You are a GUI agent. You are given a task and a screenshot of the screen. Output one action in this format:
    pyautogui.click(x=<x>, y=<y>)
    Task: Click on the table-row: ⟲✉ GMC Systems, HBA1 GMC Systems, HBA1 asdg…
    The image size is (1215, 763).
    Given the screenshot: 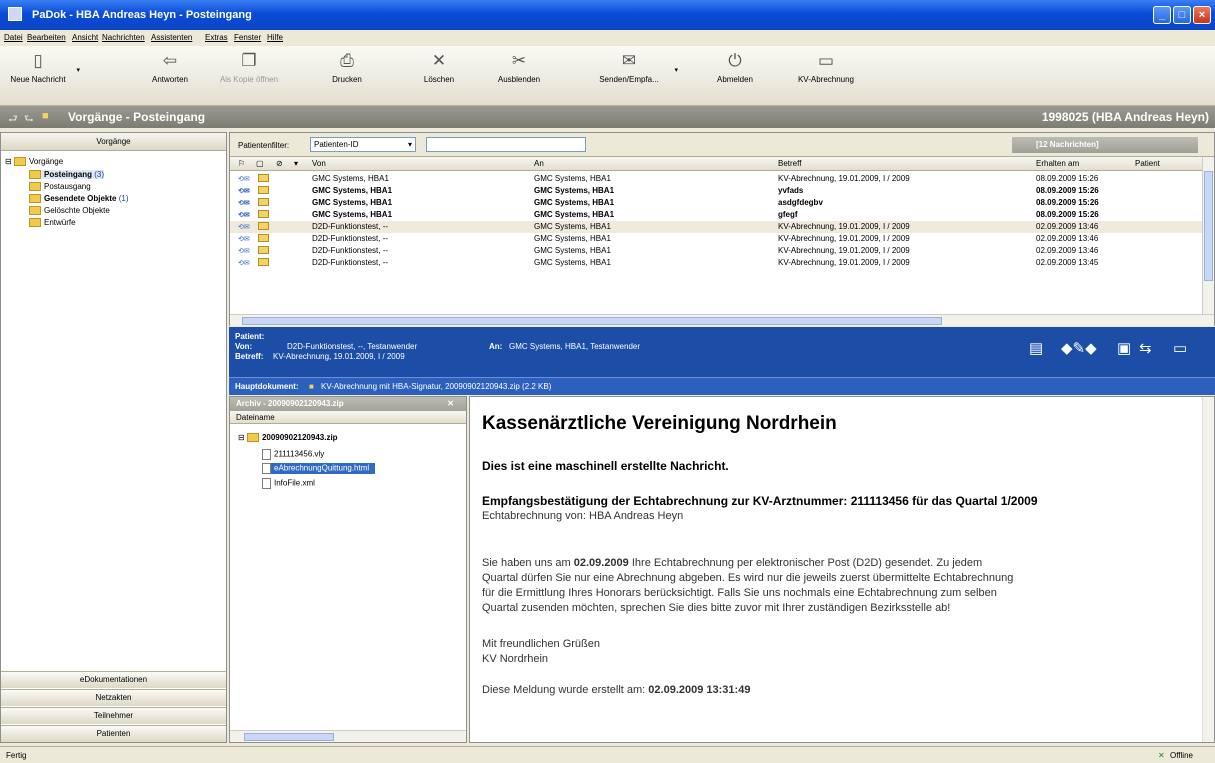 What is the action you would take?
    pyautogui.click(x=716, y=203)
    